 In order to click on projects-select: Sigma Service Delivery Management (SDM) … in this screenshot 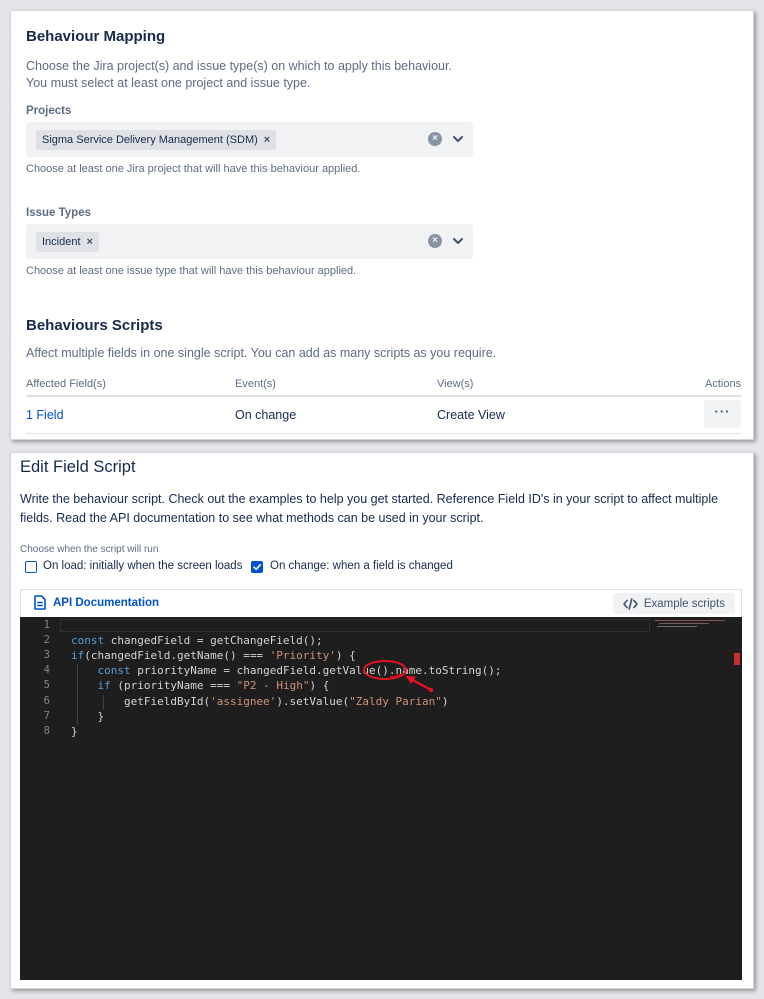, I will do `click(249, 139)`.